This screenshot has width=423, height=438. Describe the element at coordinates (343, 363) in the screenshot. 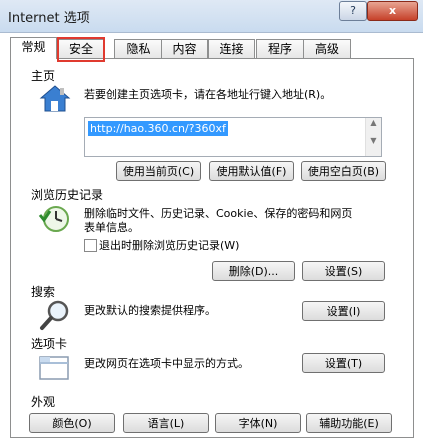

I see `tabs-settings-button: 设置(T)` at that location.